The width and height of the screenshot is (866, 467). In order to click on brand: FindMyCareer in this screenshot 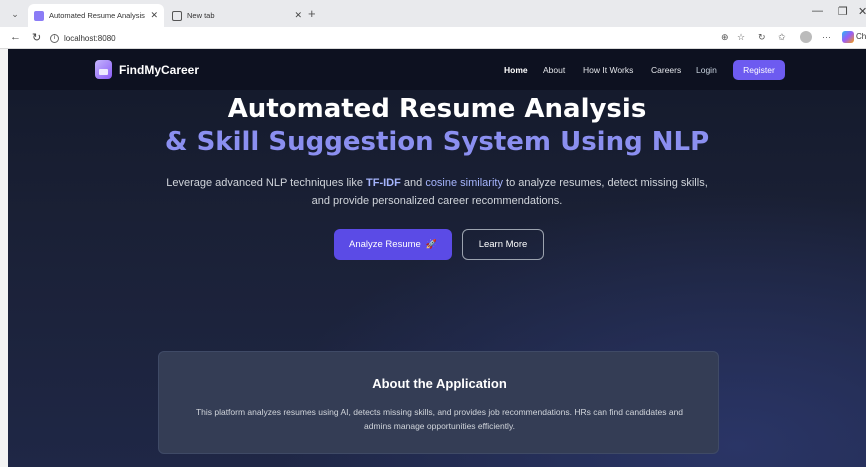, I will do `click(147, 69)`.